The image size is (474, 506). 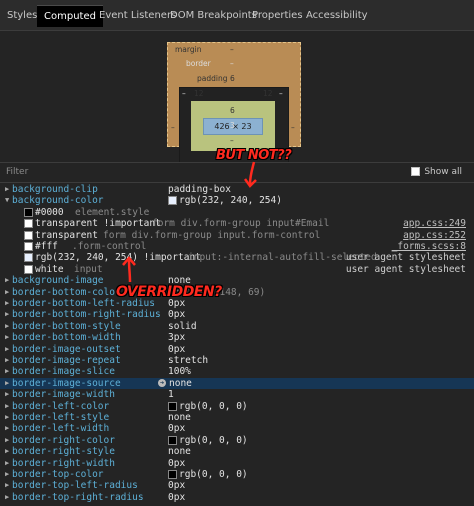 What do you see at coordinates (237, 474) in the screenshot?
I see `property-row: ▶ border-top-color rgb(0, 0, 0)` at bounding box center [237, 474].